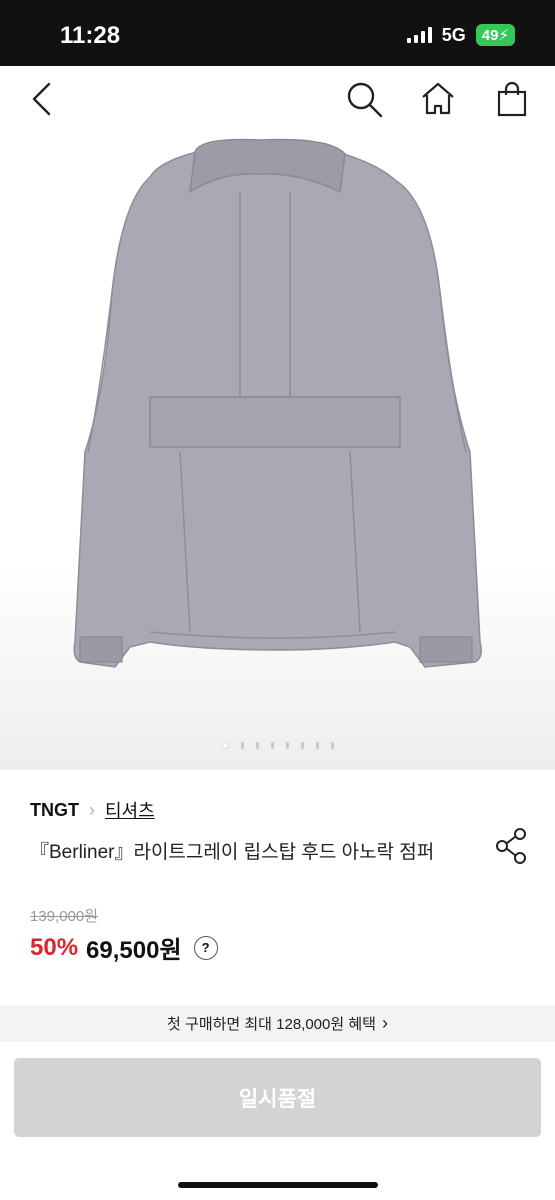 This screenshot has height=1200, width=555. What do you see at coordinates (419, 35) in the screenshot?
I see `signal-icon` at bounding box center [419, 35].